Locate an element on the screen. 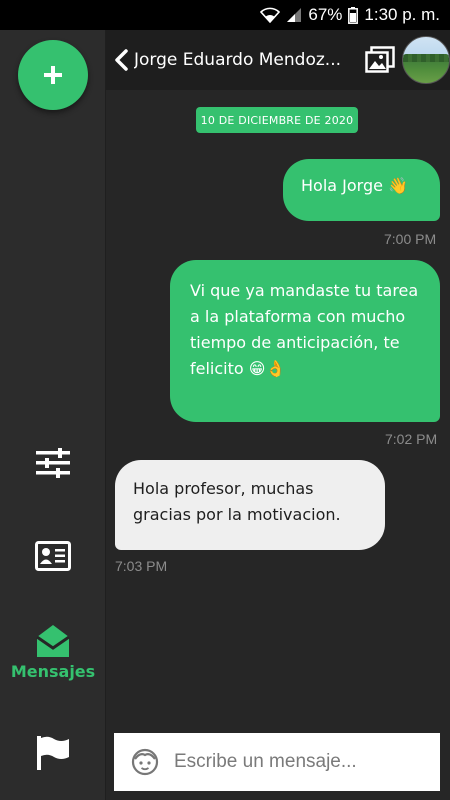 This screenshot has height=800, width=450. contact-card-icon is located at coordinates (53, 556).